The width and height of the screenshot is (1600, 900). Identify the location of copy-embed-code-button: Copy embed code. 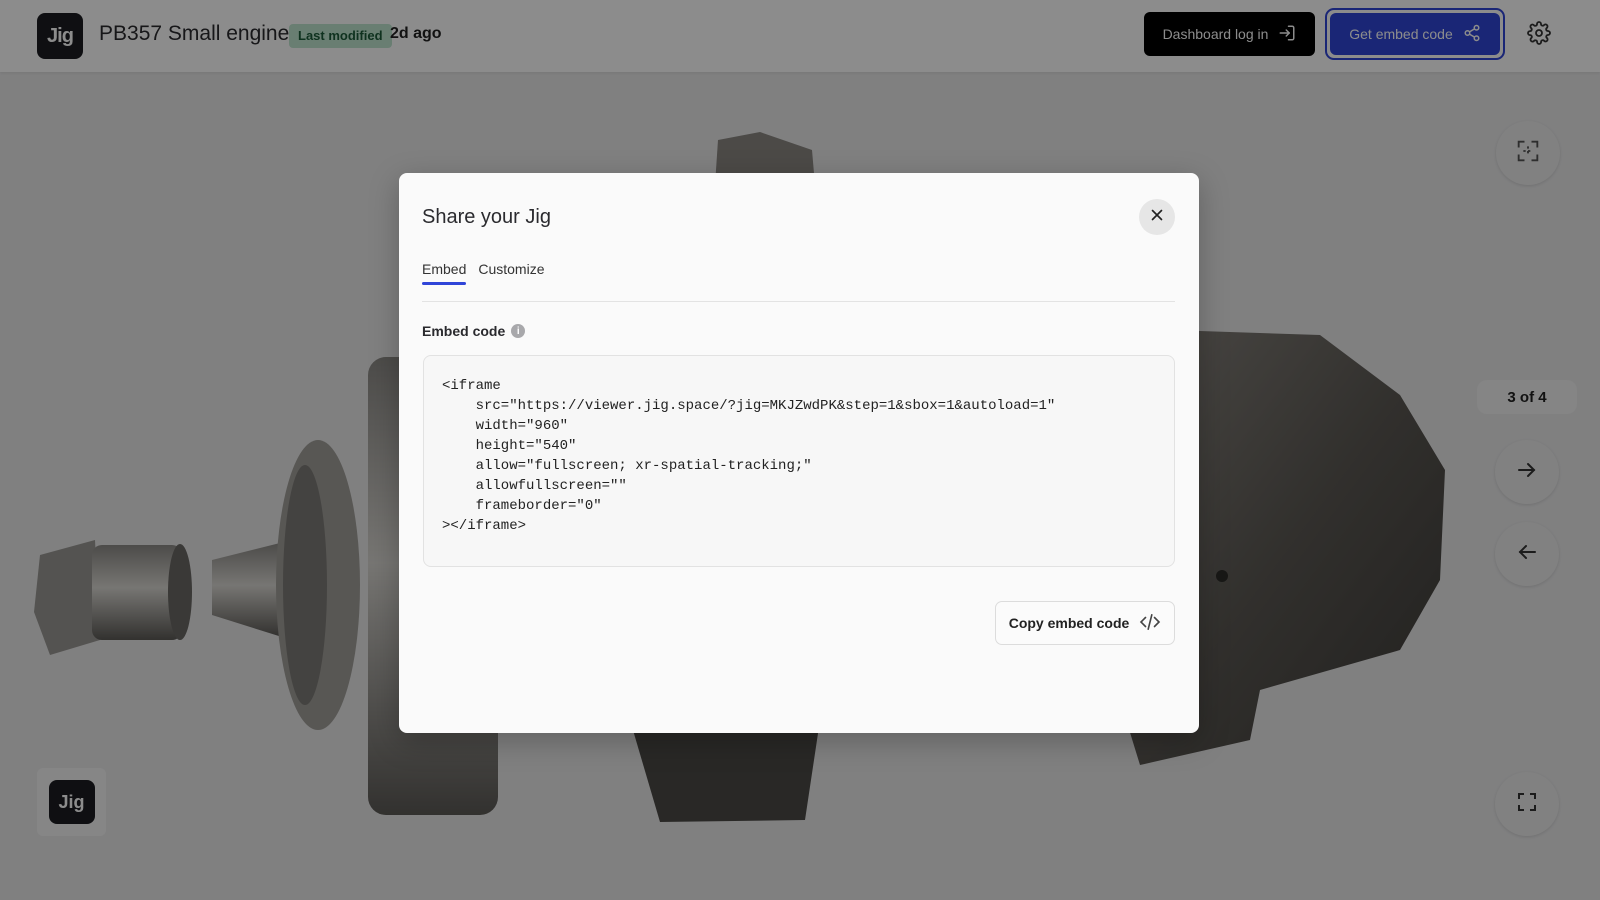
(1085, 623).